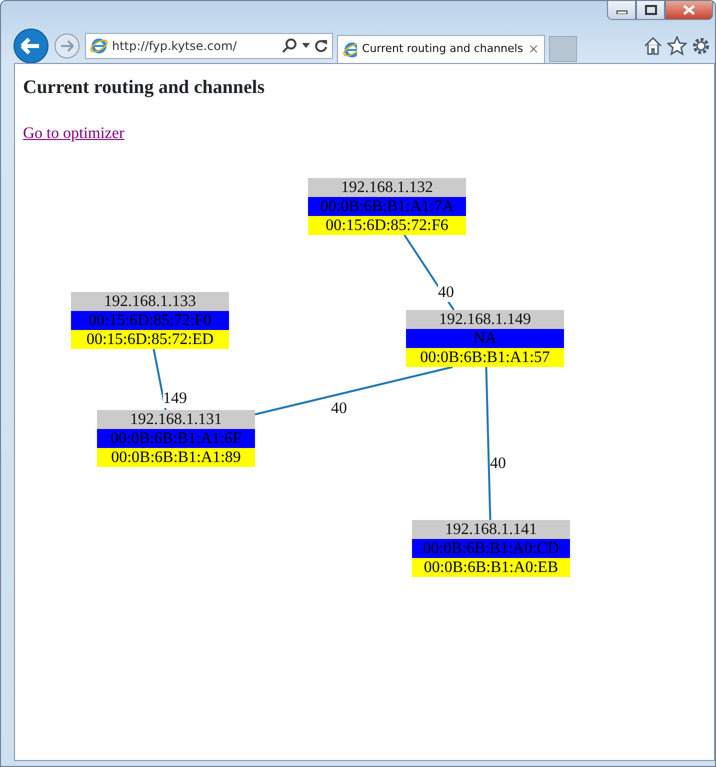 The width and height of the screenshot is (716, 767). I want to click on mac-address: 00:0B:6B:B1:A1:7A, so click(387, 206).